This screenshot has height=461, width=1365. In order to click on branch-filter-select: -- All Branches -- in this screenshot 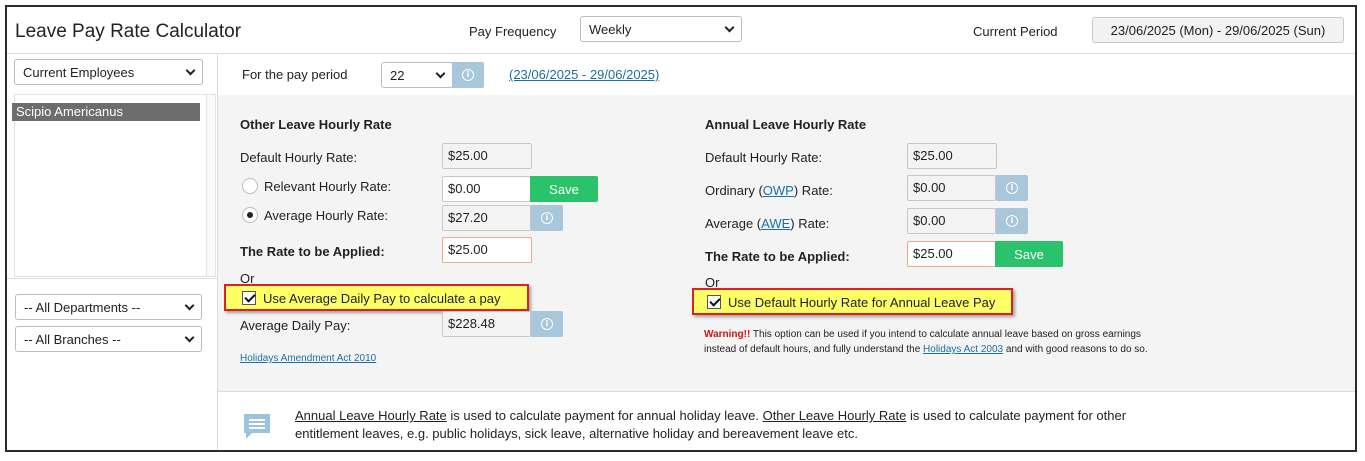, I will do `click(108, 339)`.